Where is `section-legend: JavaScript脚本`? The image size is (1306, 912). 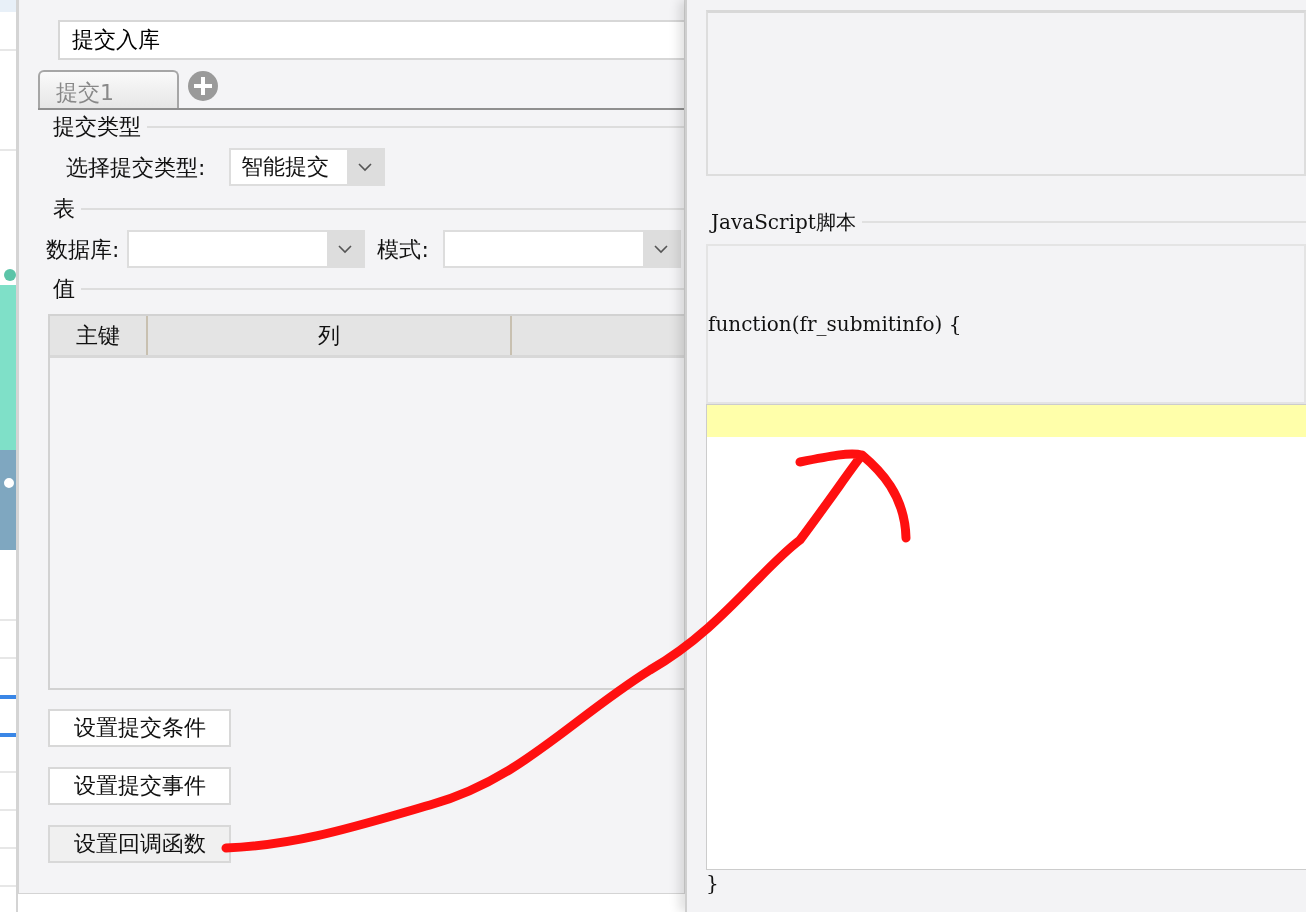
section-legend: JavaScript脚本 is located at coordinates (774, 222).